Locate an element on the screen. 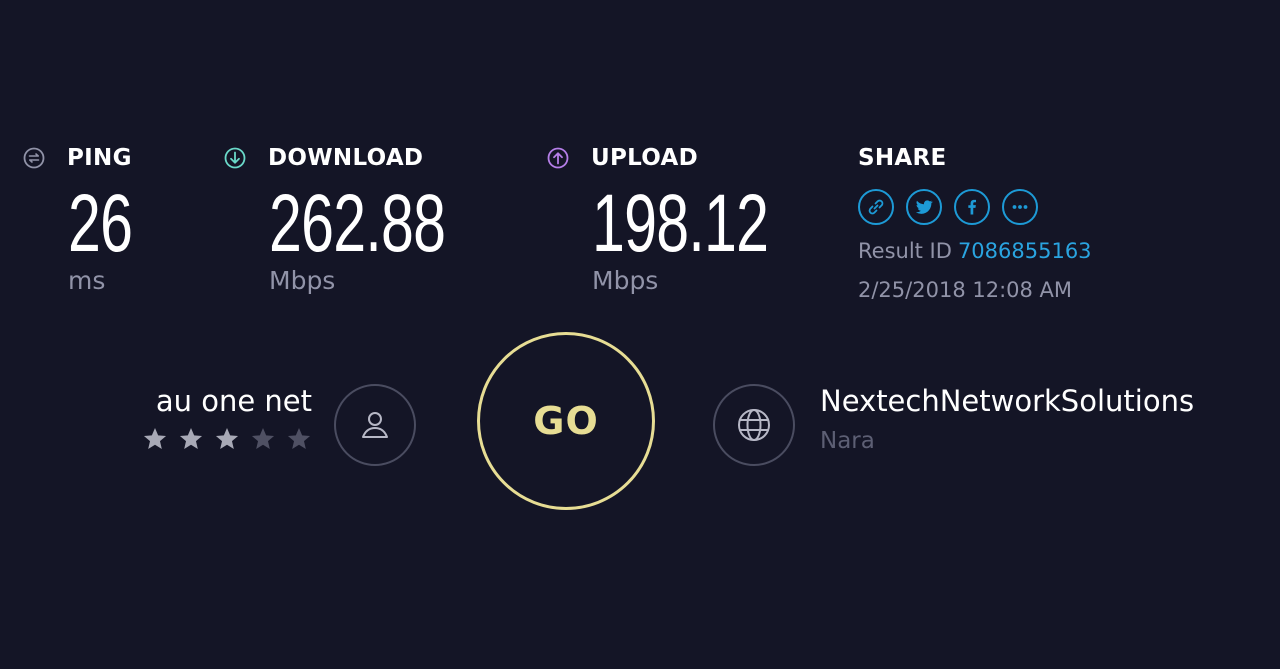 This screenshot has height=669, width=1280. upload-unit: Mbps is located at coordinates (625, 280).